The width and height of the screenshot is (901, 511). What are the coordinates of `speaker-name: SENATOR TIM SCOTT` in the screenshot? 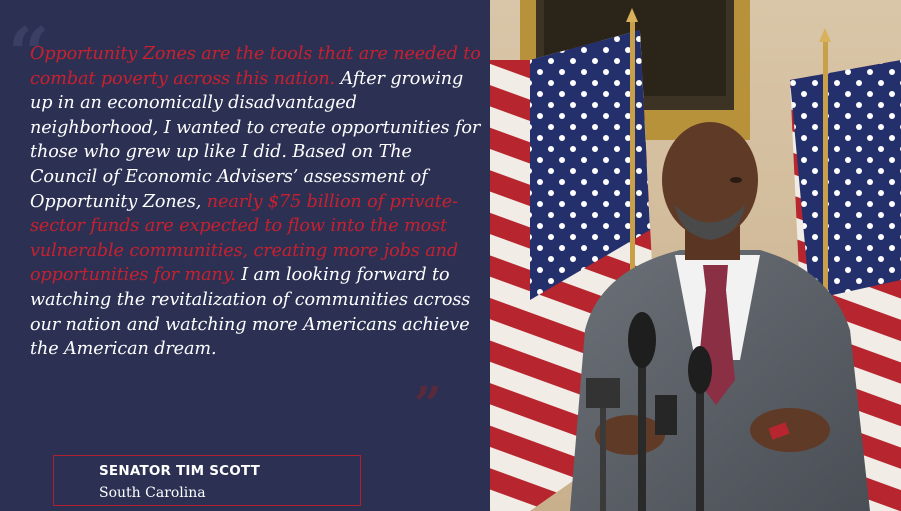 It's located at (180, 471).